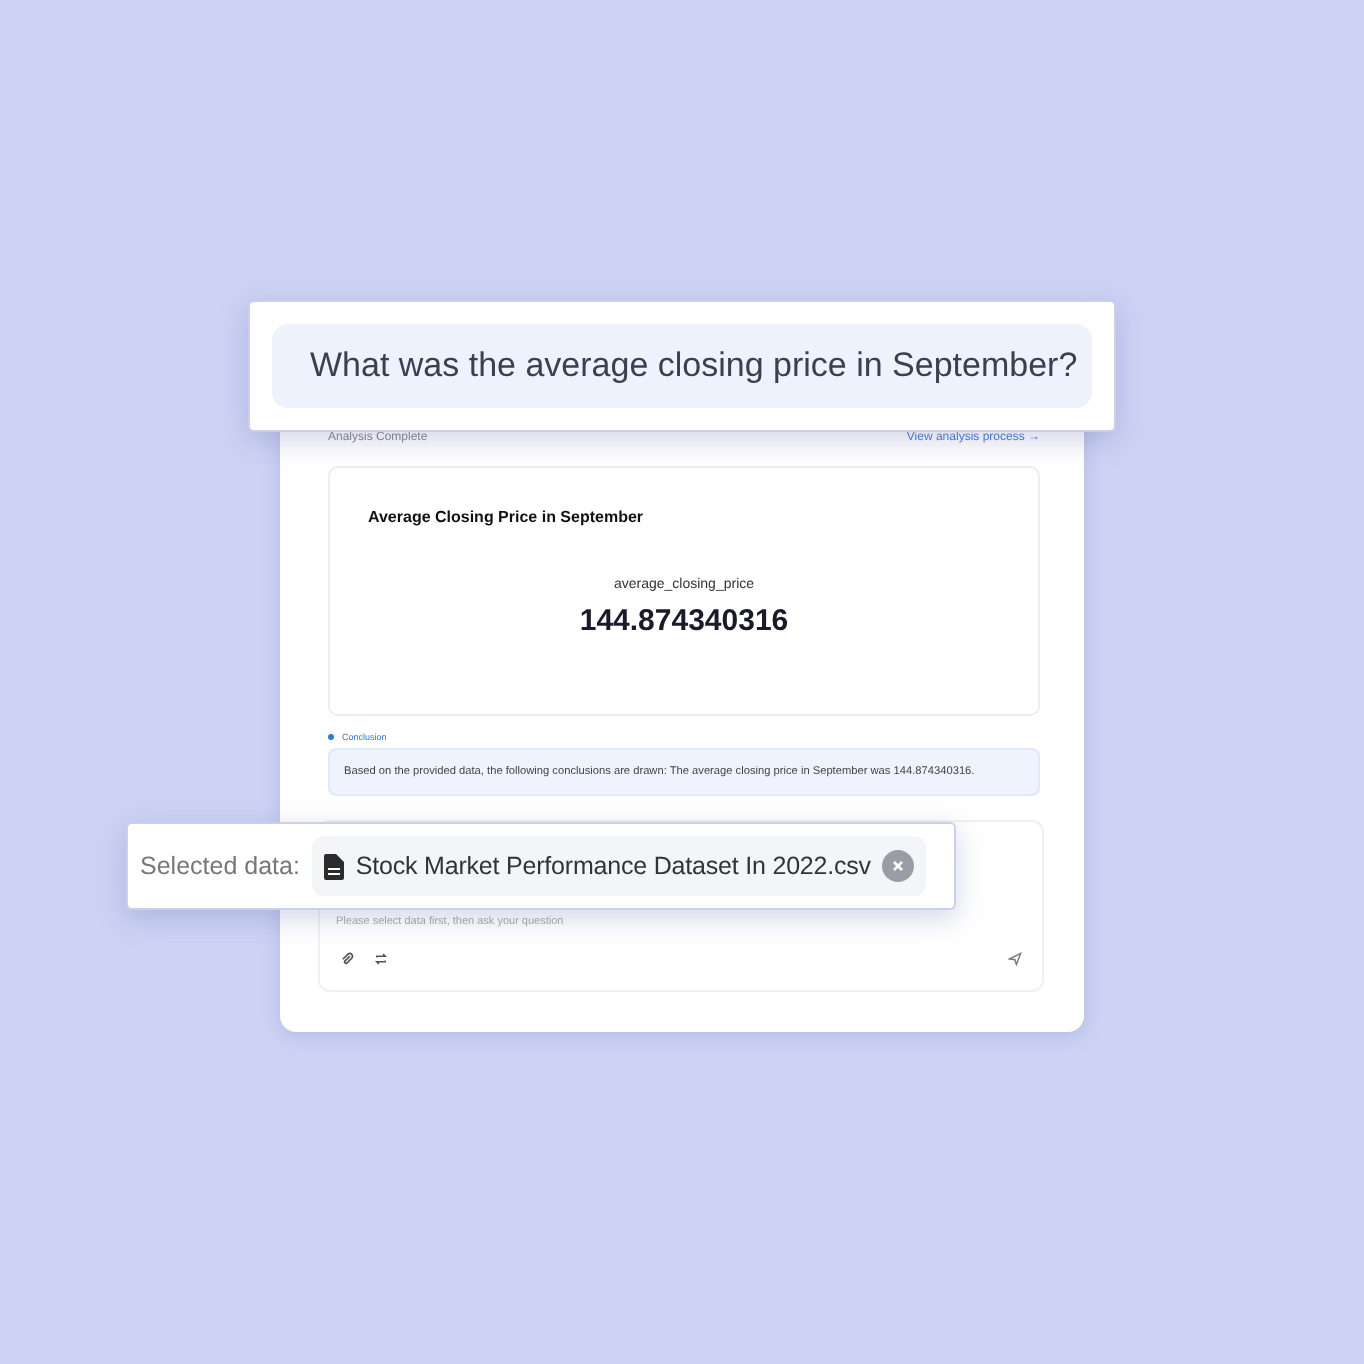 This screenshot has width=1364, height=1364. I want to click on result-title: Average Closing Price in September, so click(506, 517).